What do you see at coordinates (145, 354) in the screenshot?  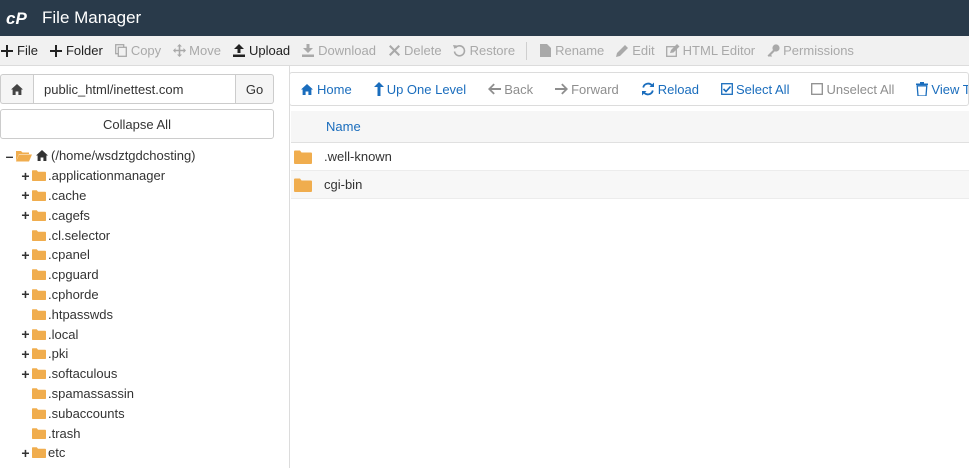 I see `tree-item: + .pki` at bounding box center [145, 354].